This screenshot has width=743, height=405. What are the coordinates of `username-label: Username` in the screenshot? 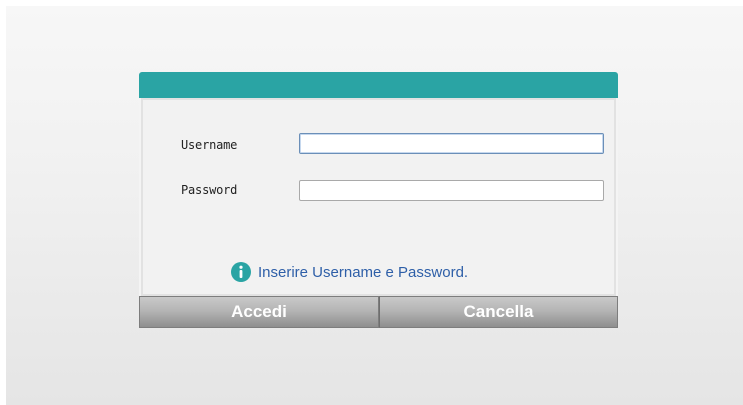 It's located at (209, 145).